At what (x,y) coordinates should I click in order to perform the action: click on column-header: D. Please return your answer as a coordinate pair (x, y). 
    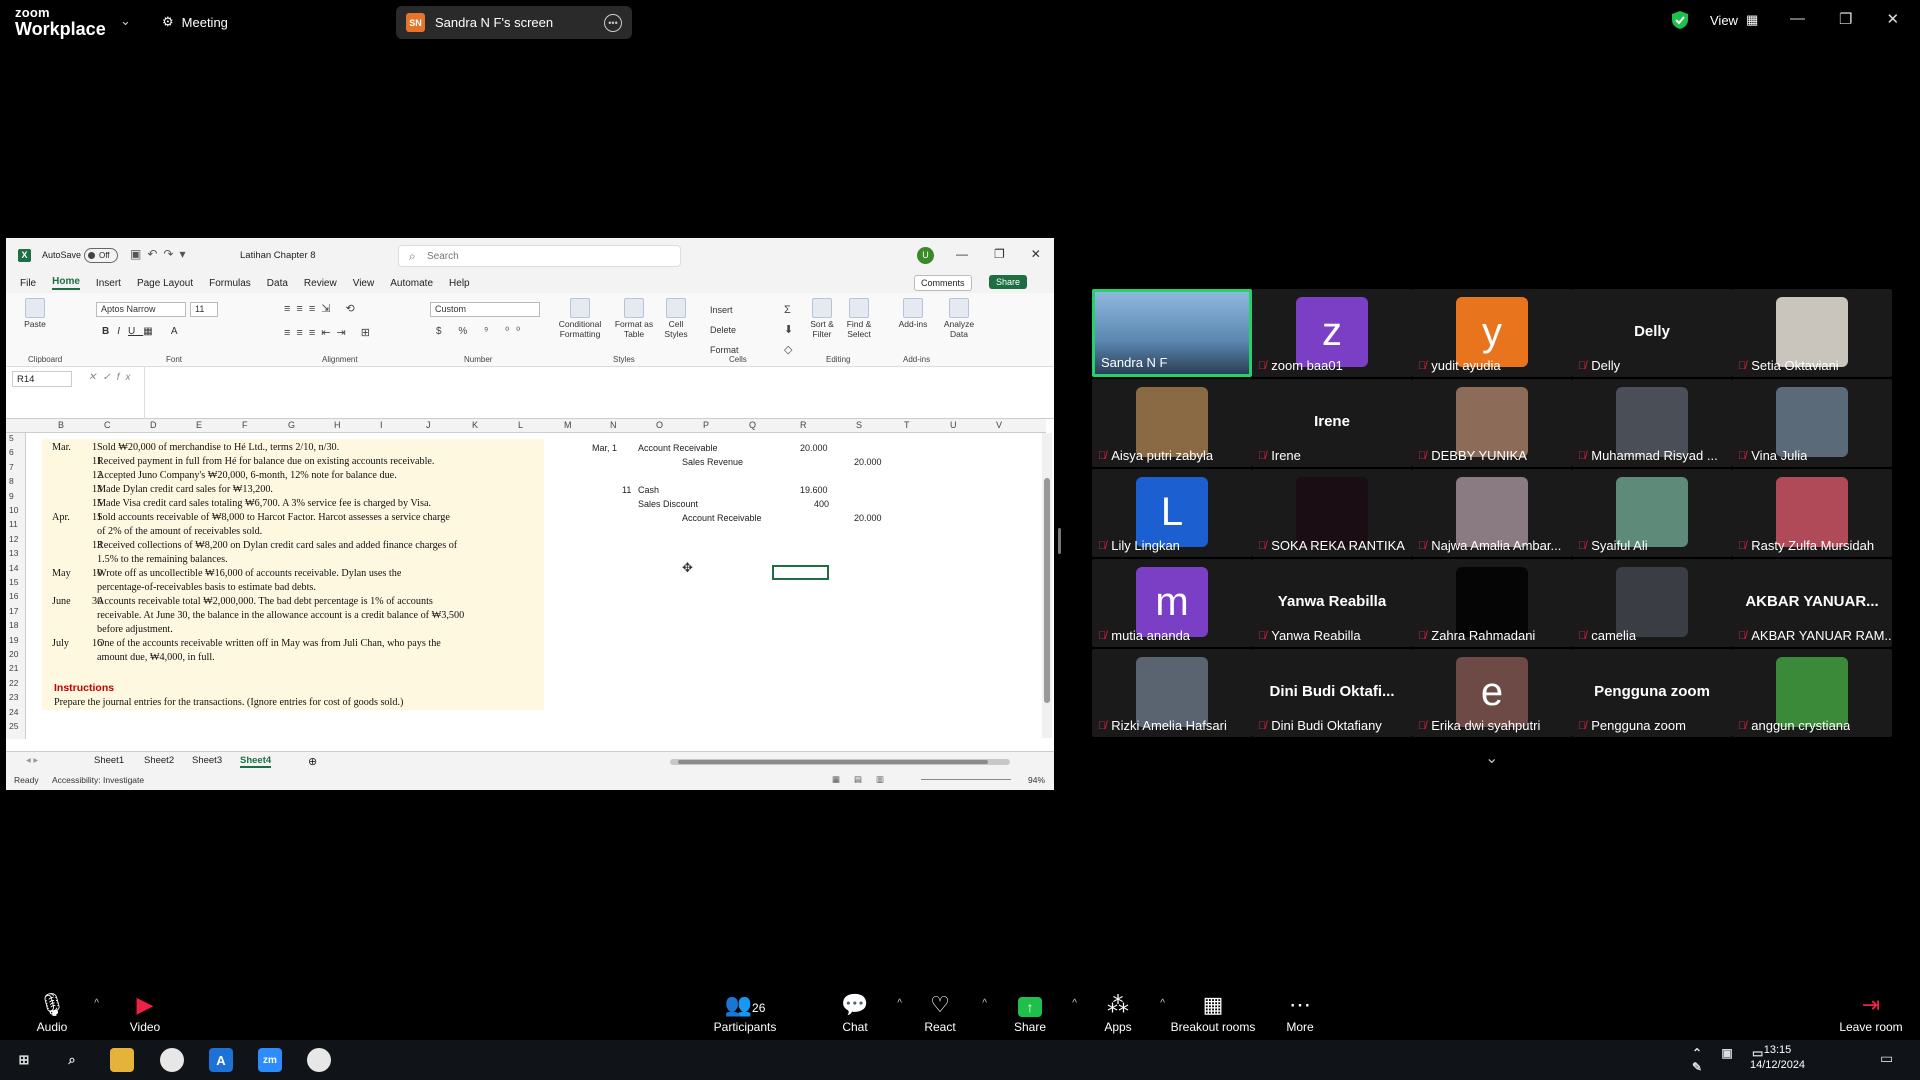
    Looking at the image, I should click on (153, 425).